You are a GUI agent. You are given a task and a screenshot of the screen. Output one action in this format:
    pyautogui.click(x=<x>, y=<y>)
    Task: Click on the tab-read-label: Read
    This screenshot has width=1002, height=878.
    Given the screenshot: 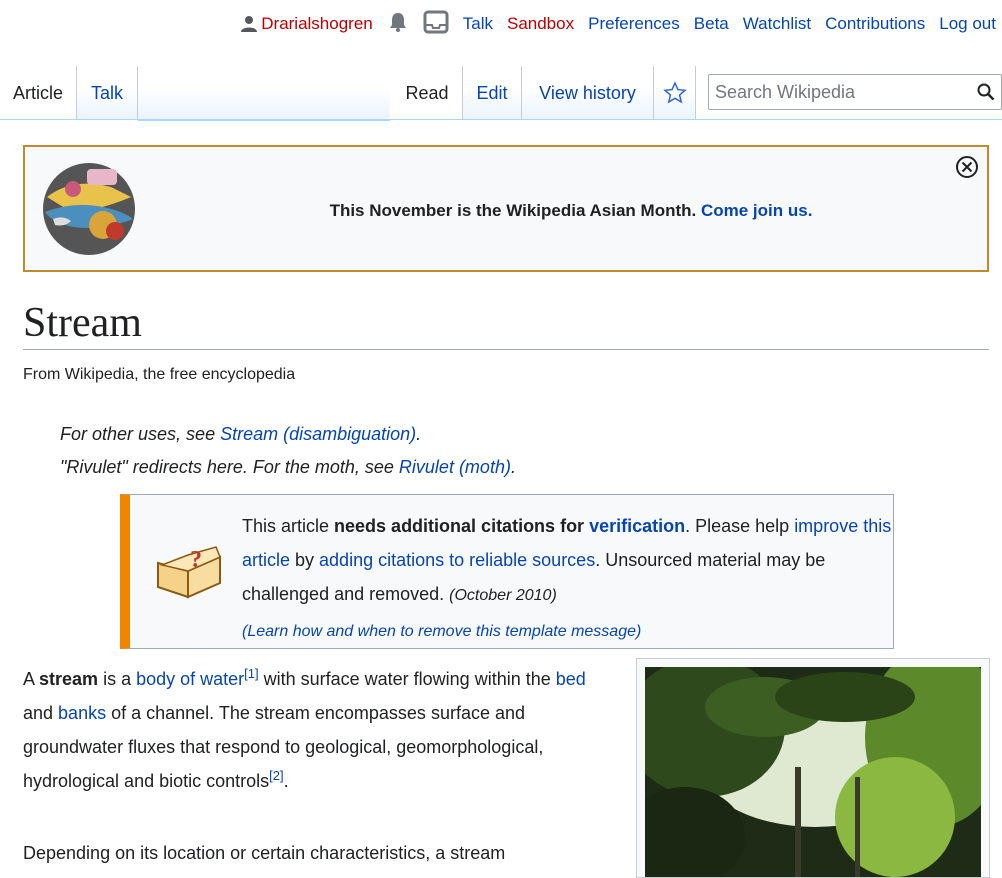 What is the action you would take?
    pyautogui.click(x=427, y=92)
    